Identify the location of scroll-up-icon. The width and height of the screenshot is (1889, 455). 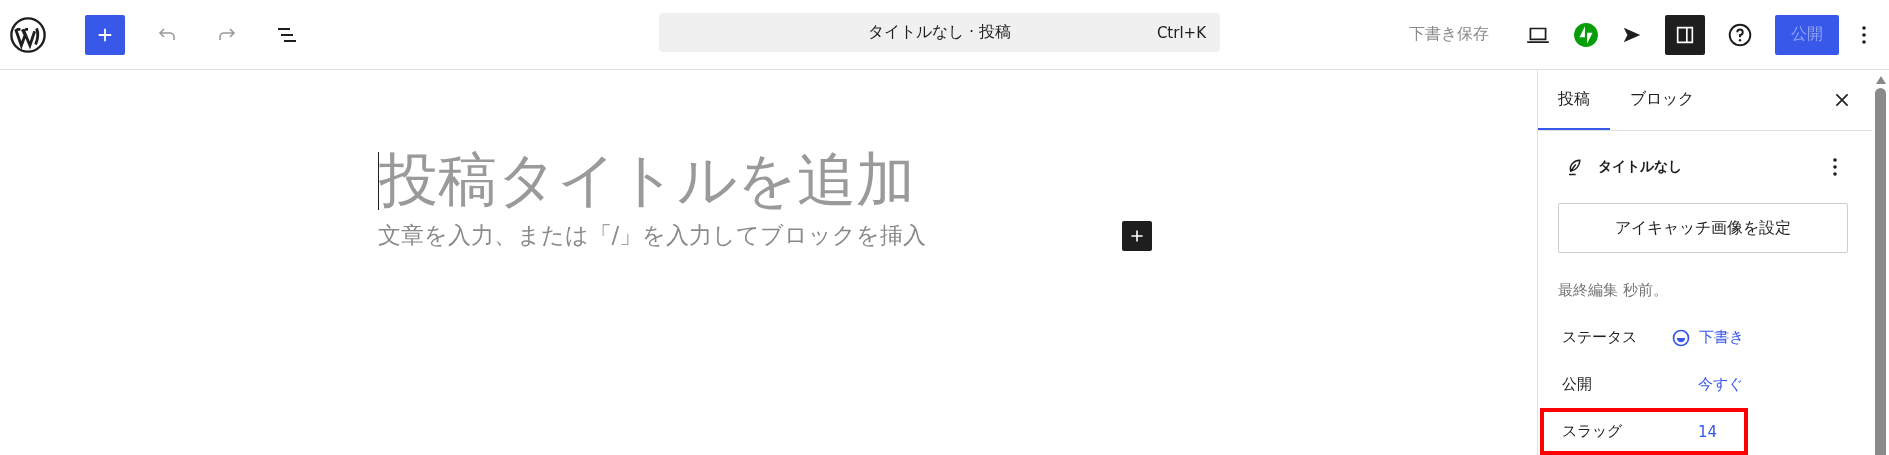
(1880, 80).